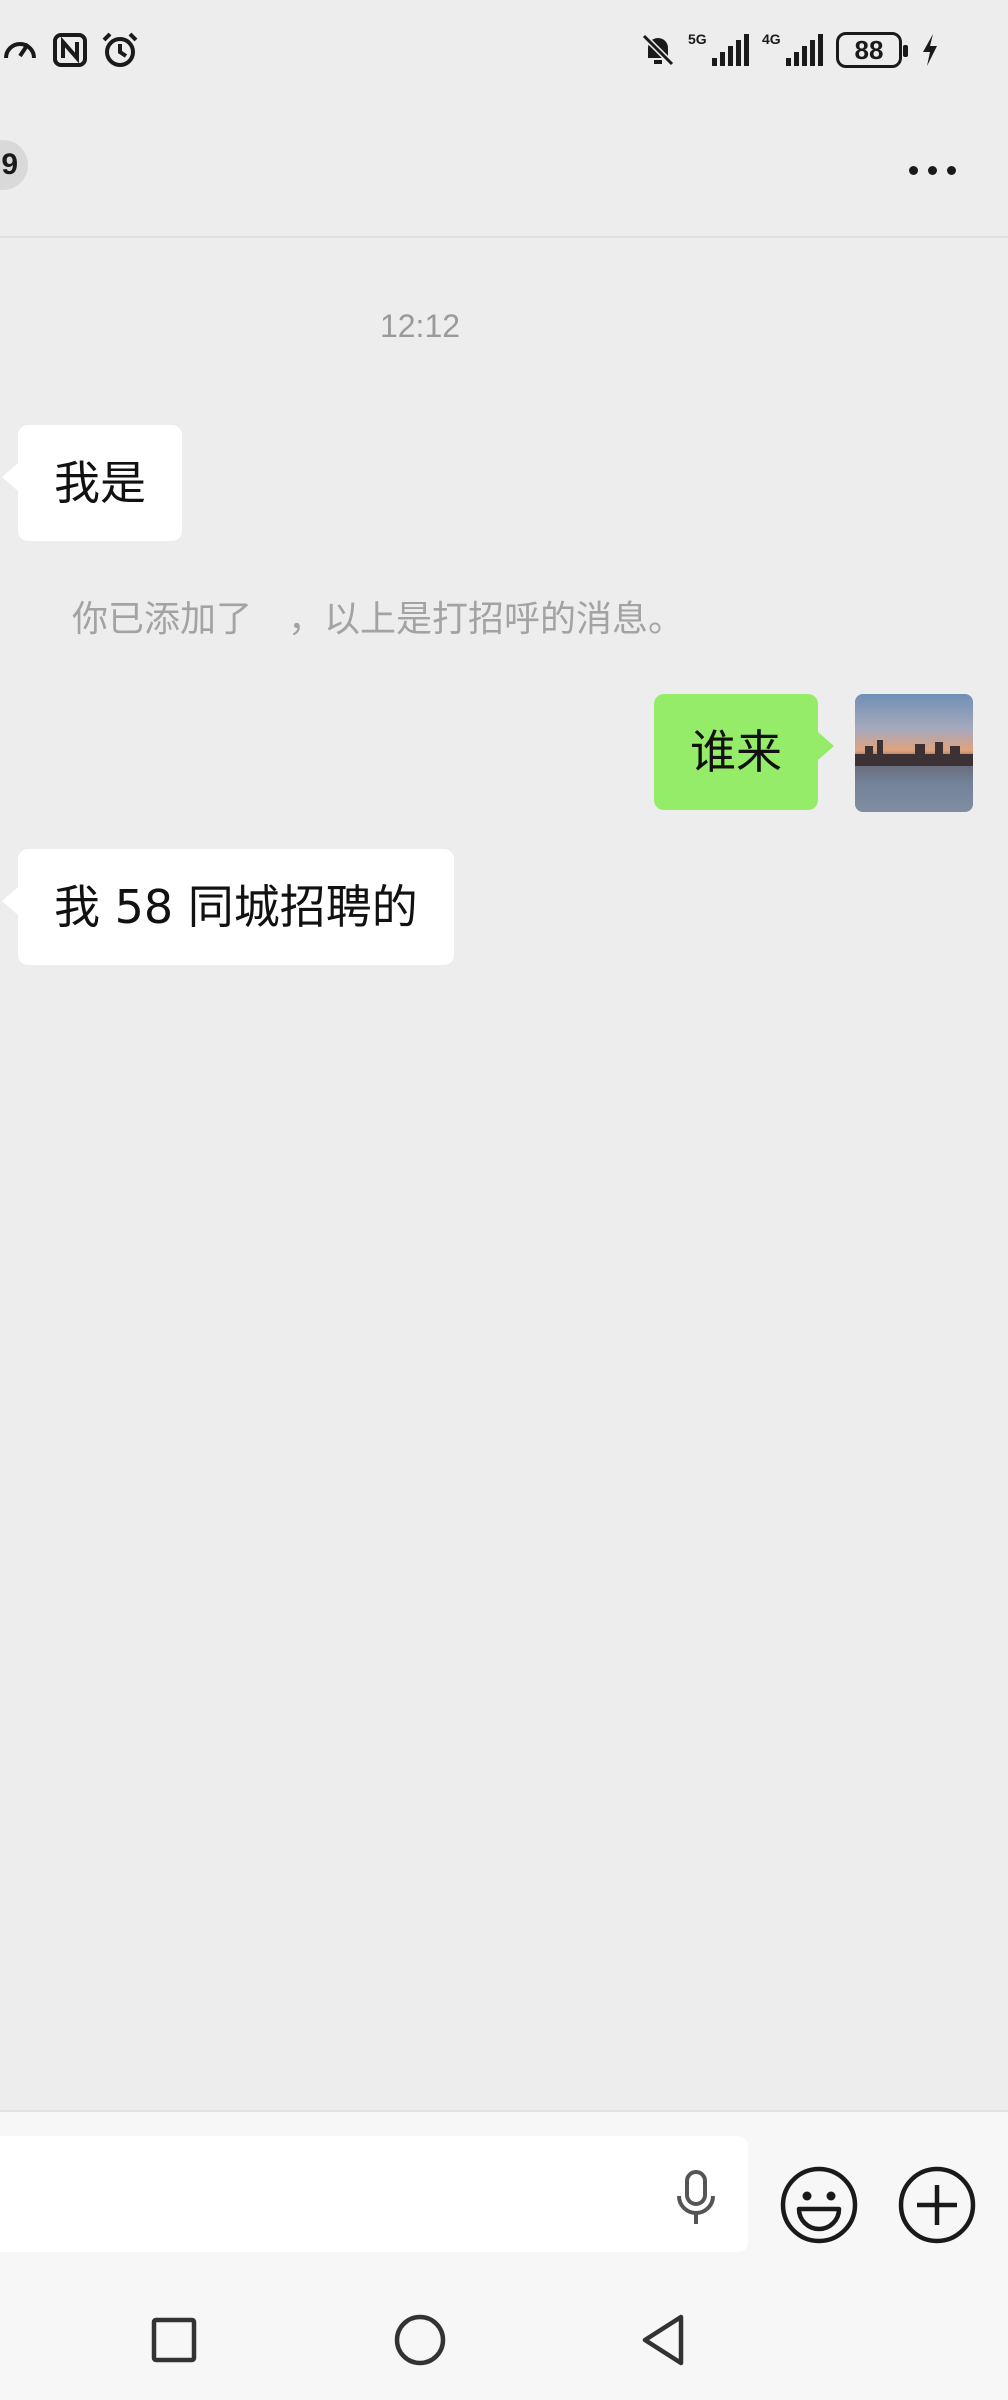  Describe the element at coordinates (378, 619) in the screenshot. I see `system-notice: 你已添加了 ，以上是打招呼的消息。` at that location.